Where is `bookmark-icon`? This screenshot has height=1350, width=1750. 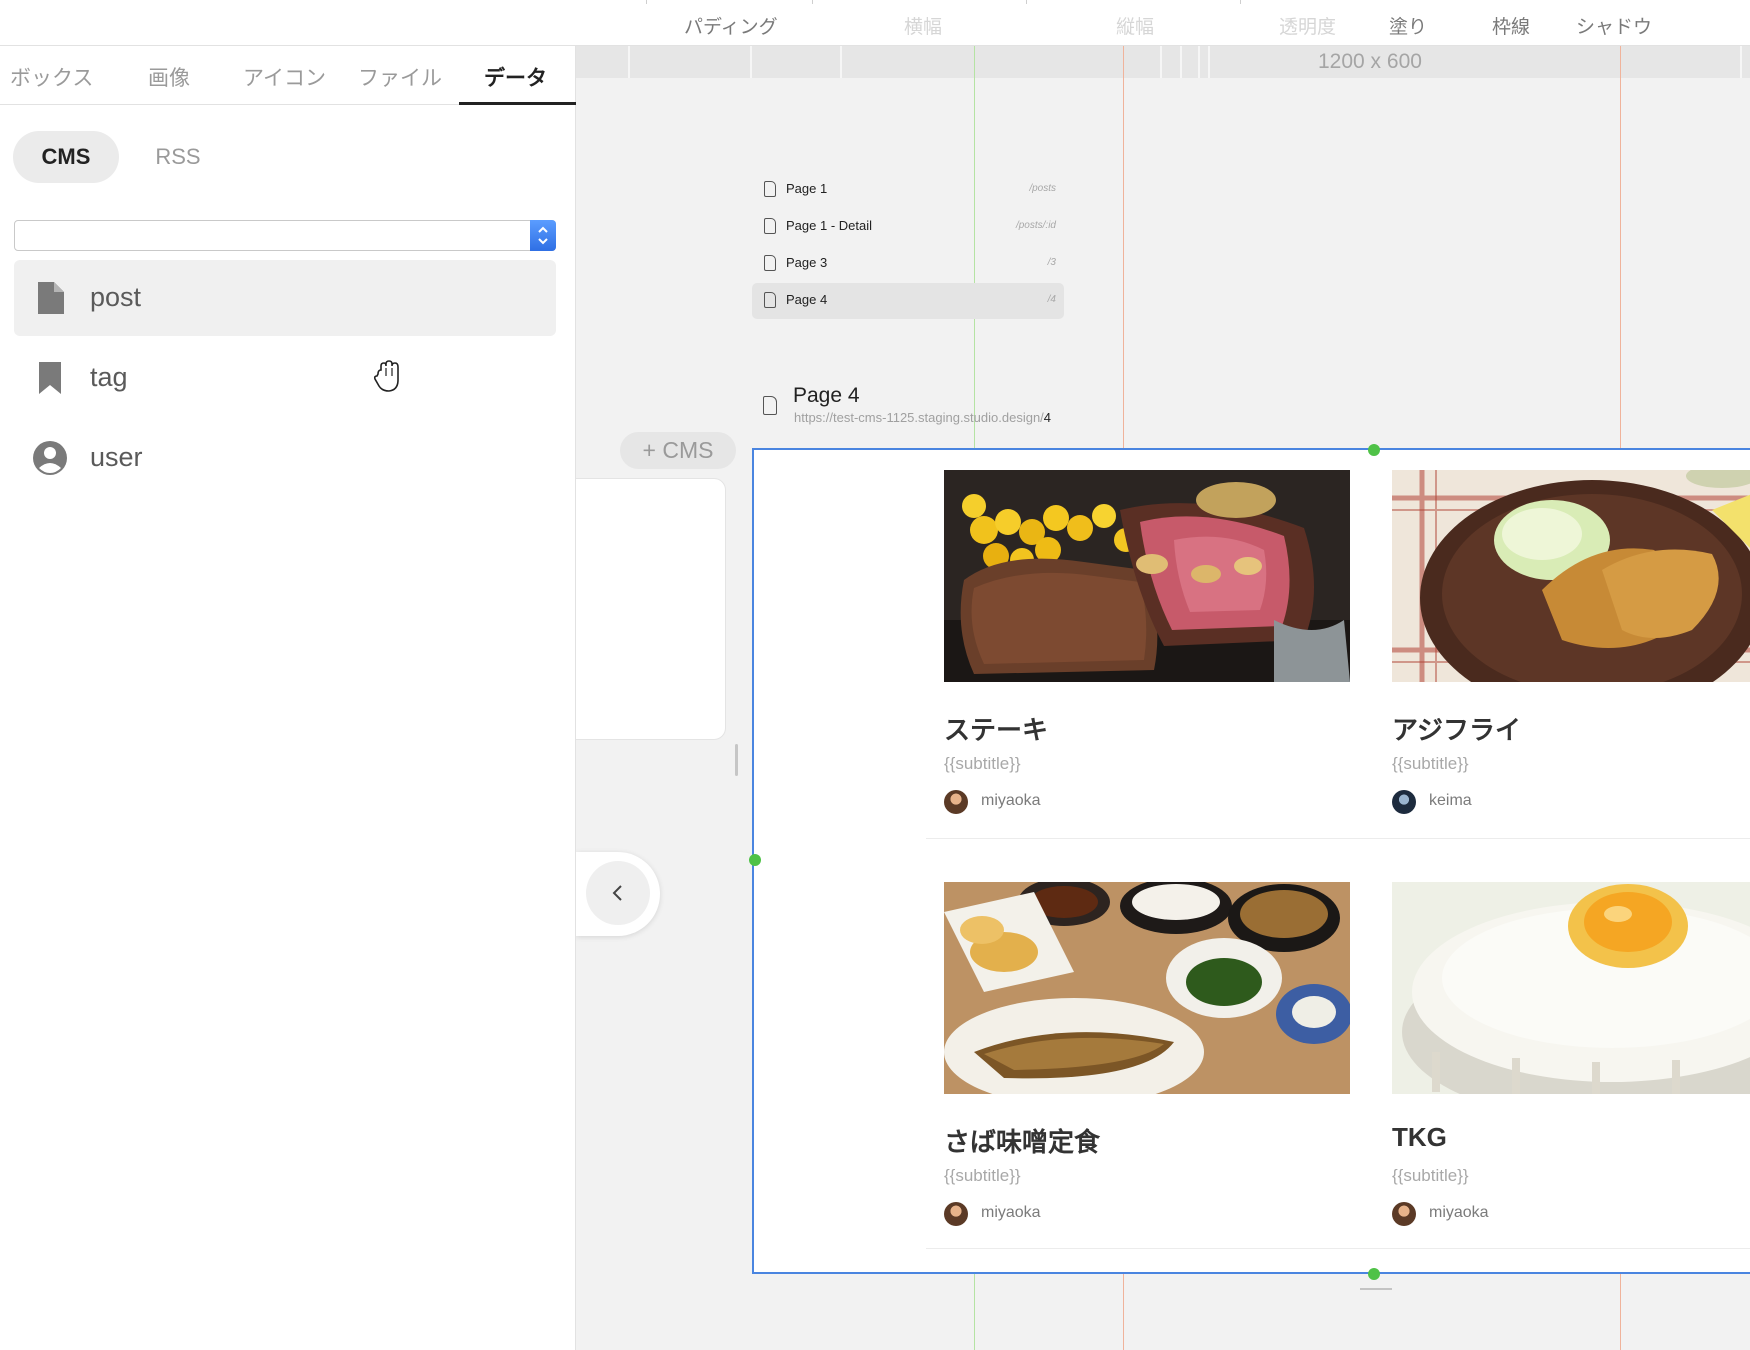 bookmark-icon is located at coordinates (50, 378).